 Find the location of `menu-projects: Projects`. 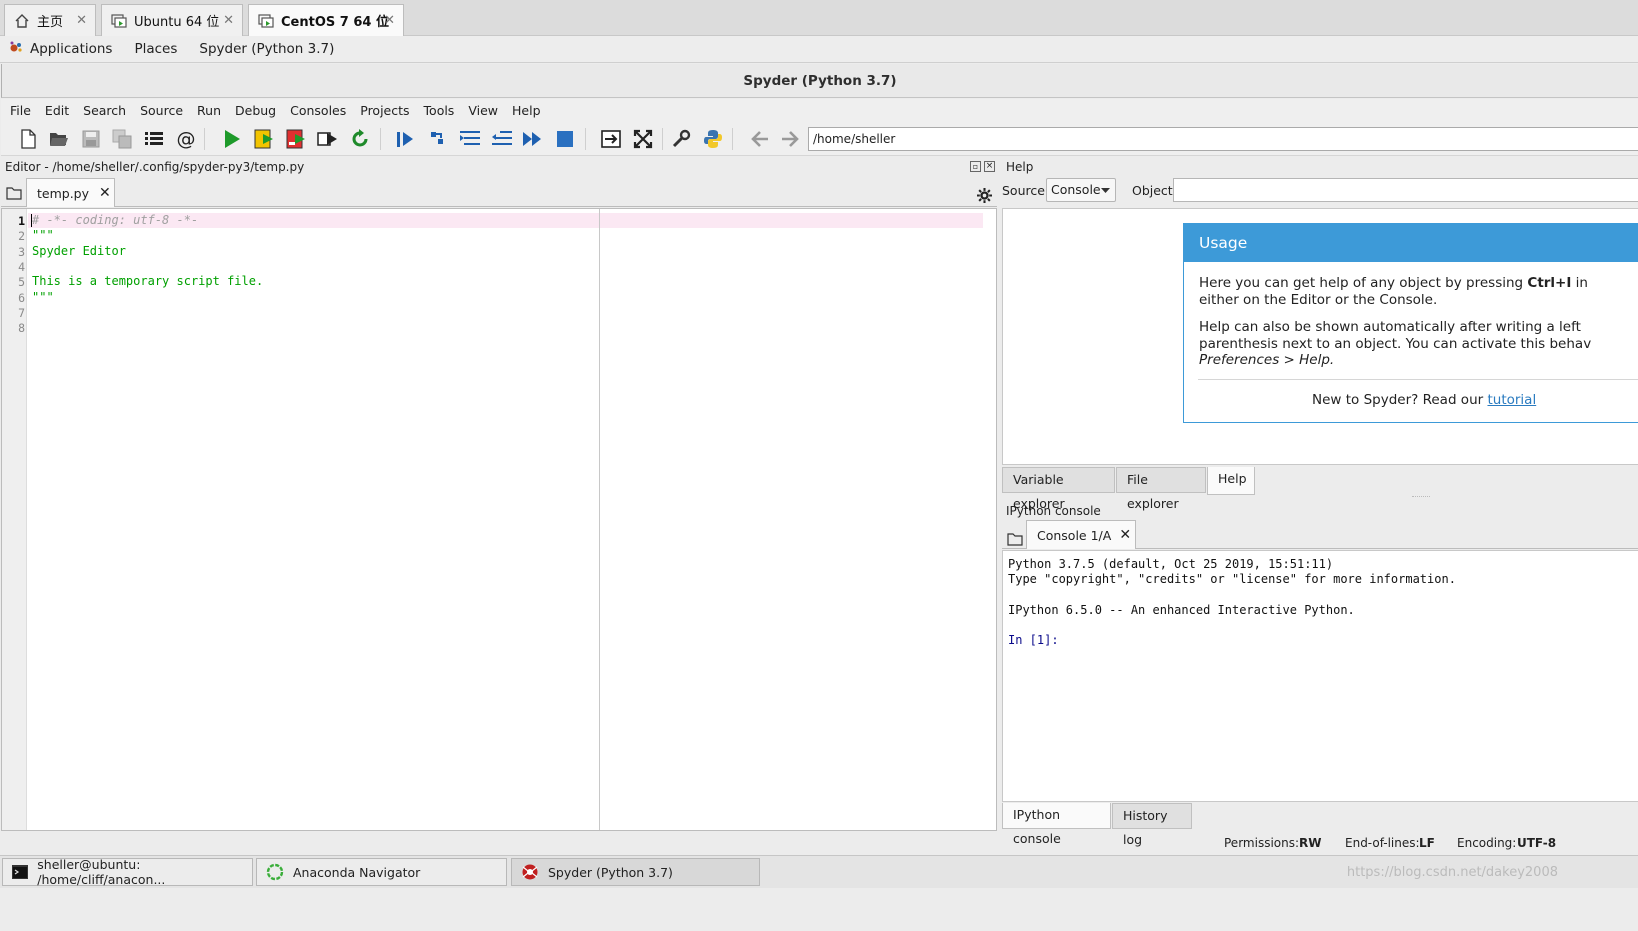

menu-projects: Projects is located at coordinates (384, 110).